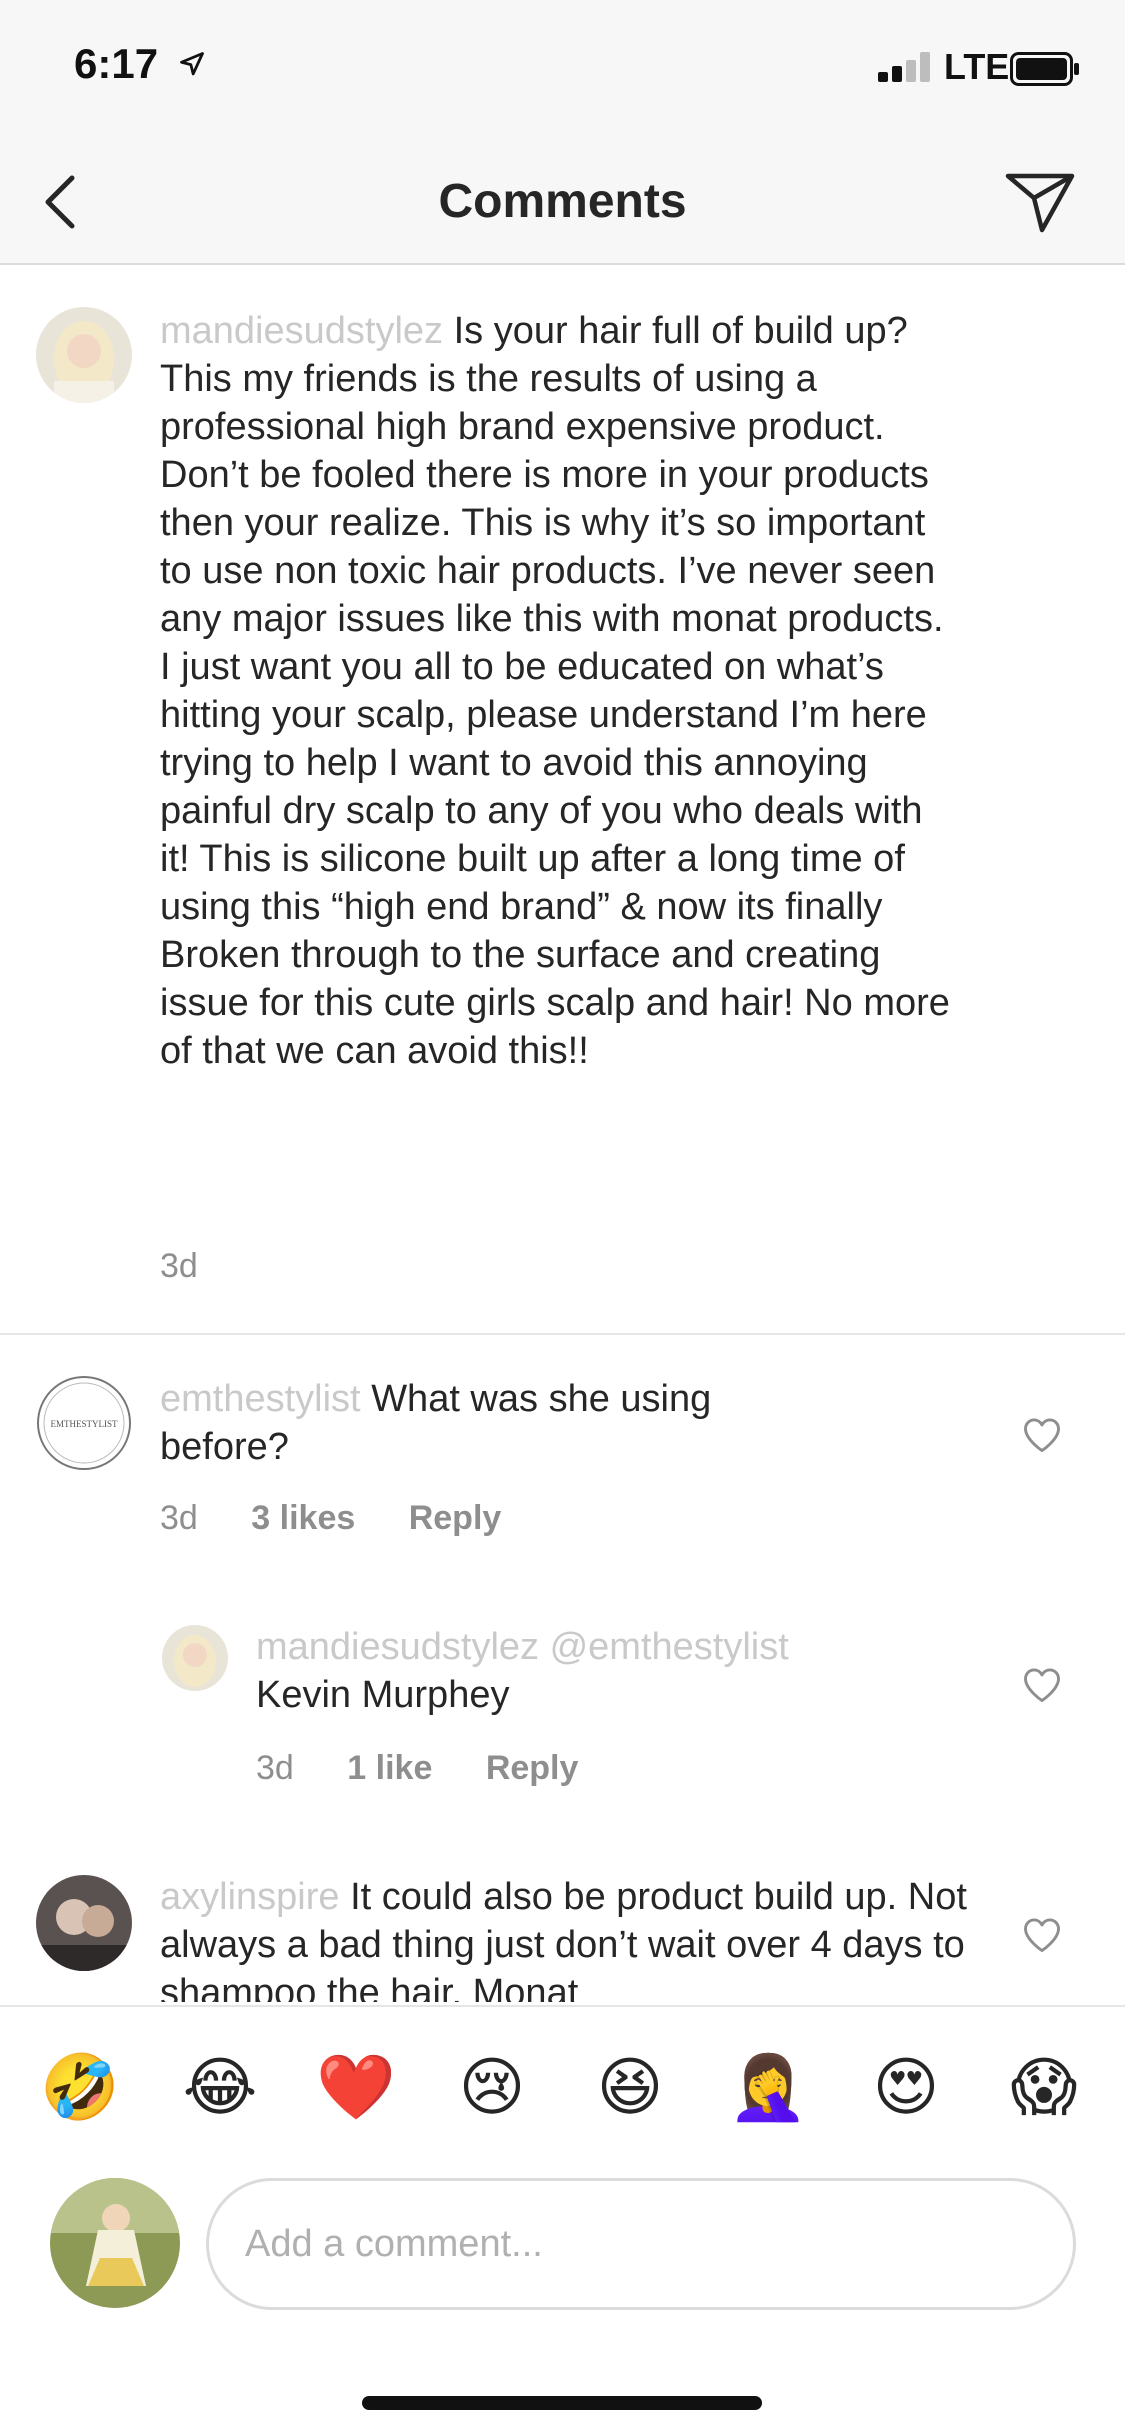  What do you see at coordinates (907, 67) in the screenshot?
I see `signal-bars-icon` at bounding box center [907, 67].